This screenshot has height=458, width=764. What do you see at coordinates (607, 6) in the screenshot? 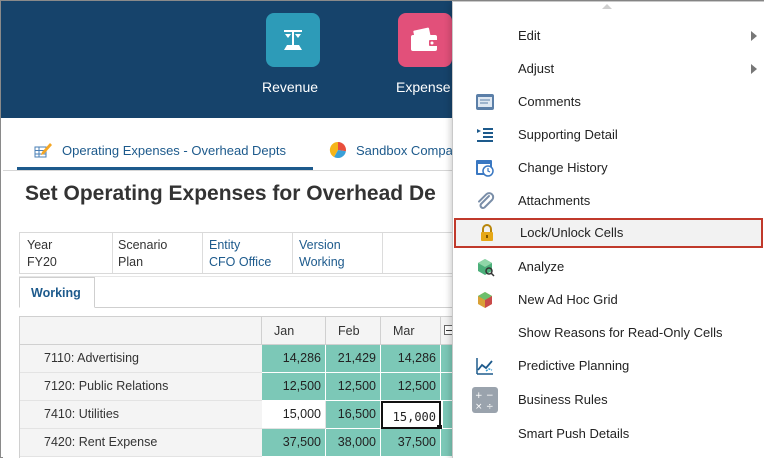
I see `scroll-up-icon` at bounding box center [607, 6].